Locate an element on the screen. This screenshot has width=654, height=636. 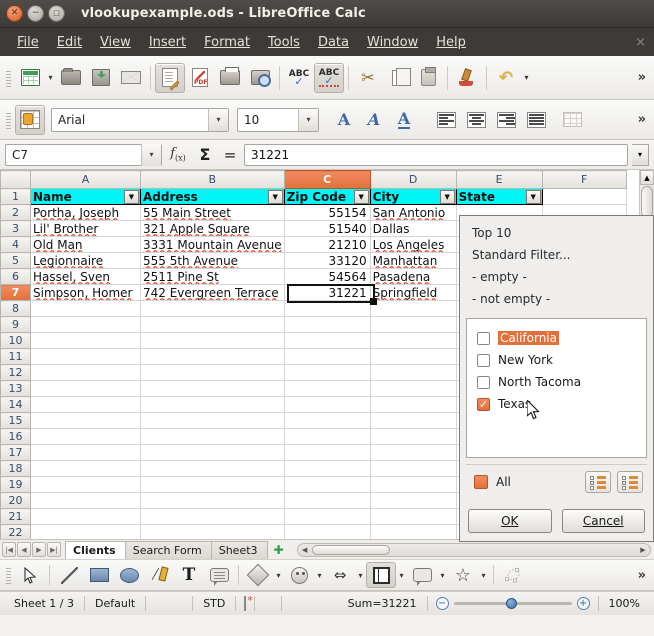
select-tool-button is located at coordinates (30, 575).